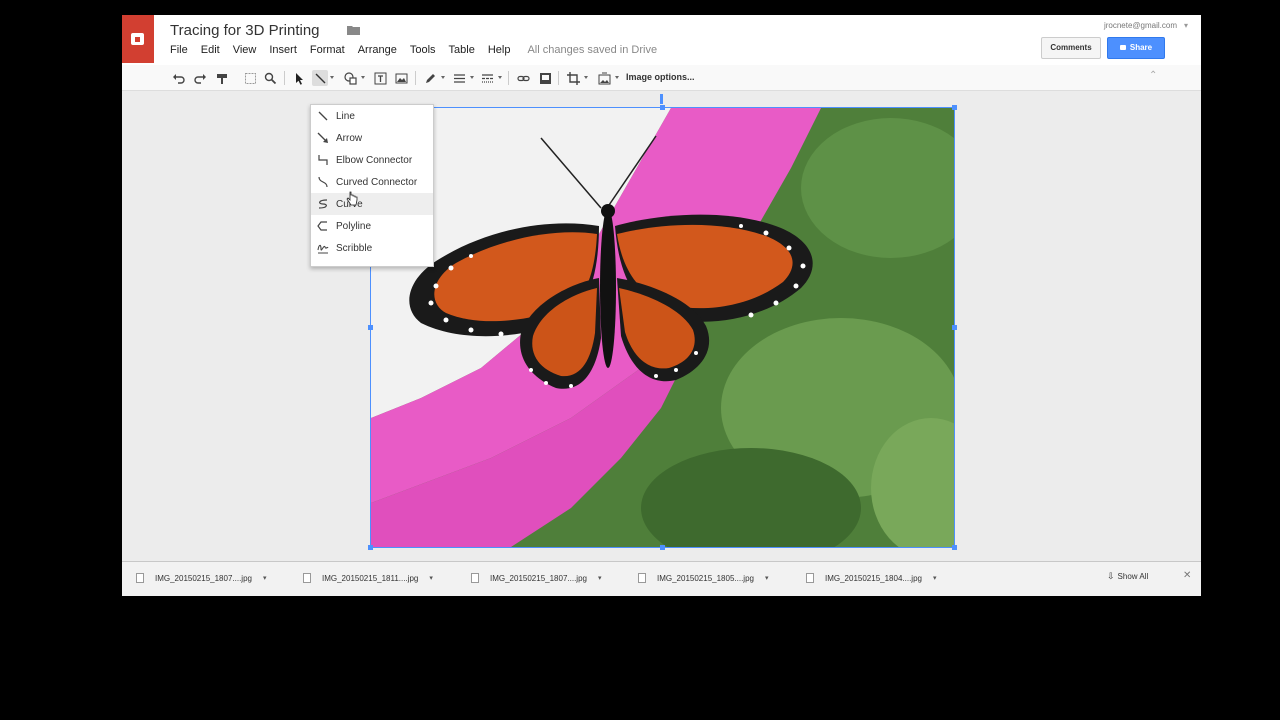  I want to click on drawings-logo, so click(138, 39).